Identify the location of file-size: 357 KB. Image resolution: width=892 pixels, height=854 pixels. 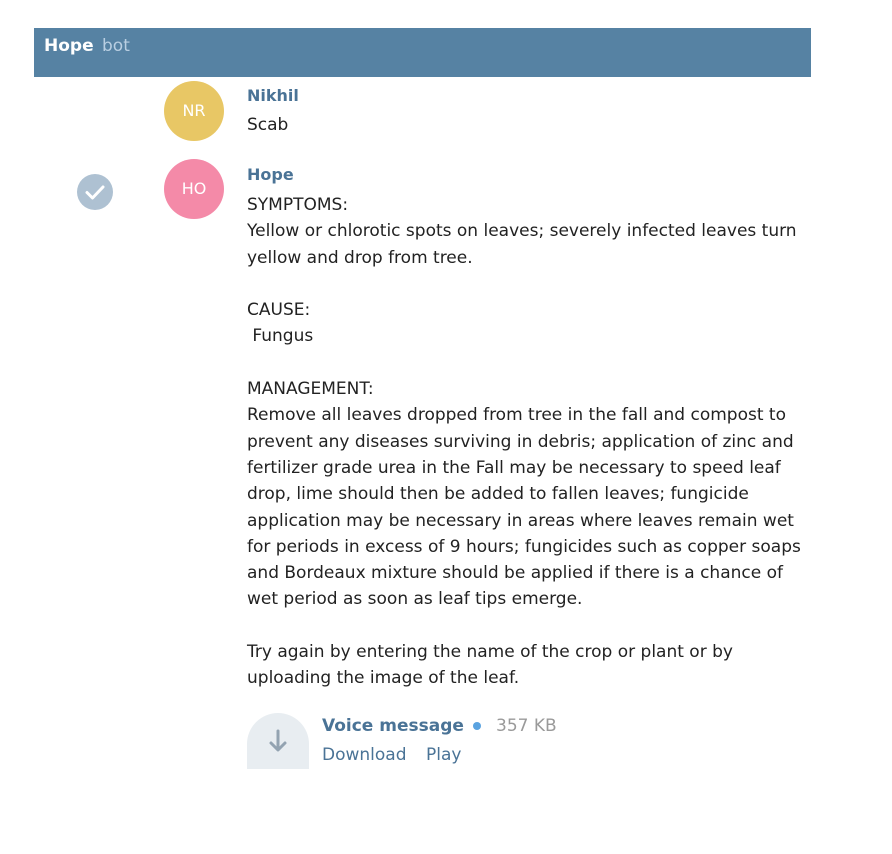
(526, 726).